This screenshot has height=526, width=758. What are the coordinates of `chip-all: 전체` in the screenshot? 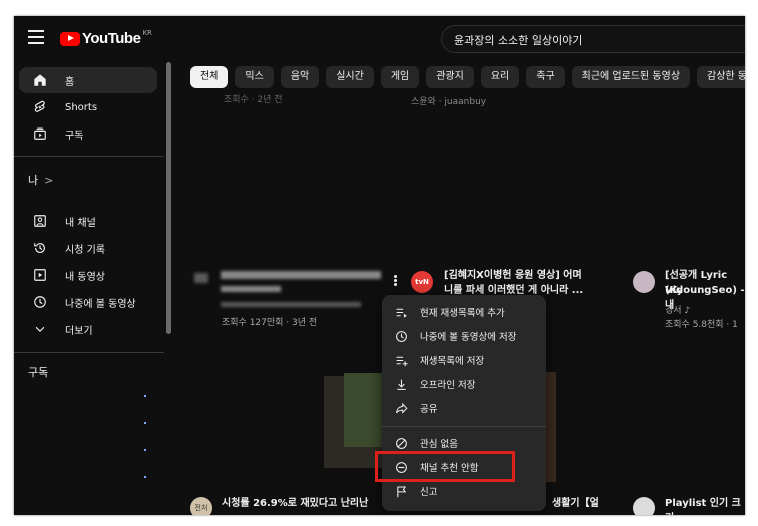 It's located at (209, 77).